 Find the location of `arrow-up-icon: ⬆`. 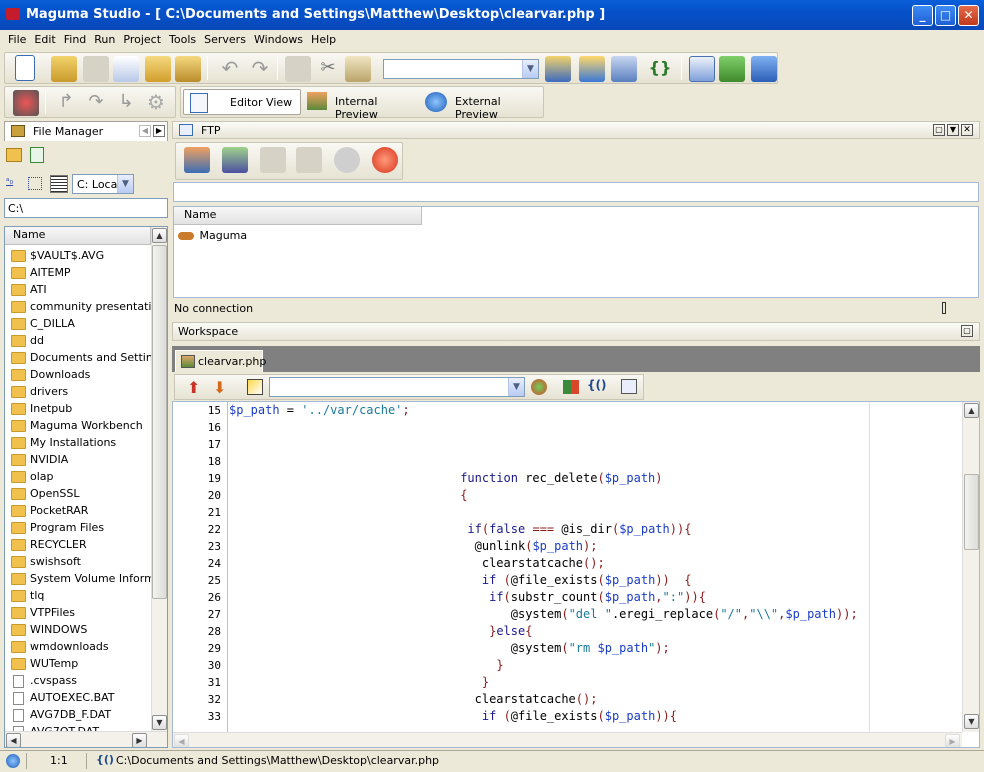

arrow-up-icon: ⬆ is located at coordinates (193, 387).